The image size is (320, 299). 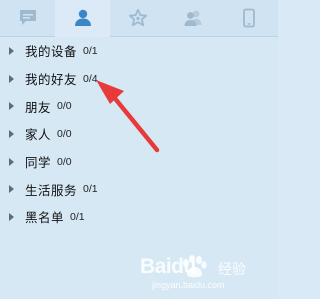 I want to click on tab-favorites, so click(x=137, y=18).